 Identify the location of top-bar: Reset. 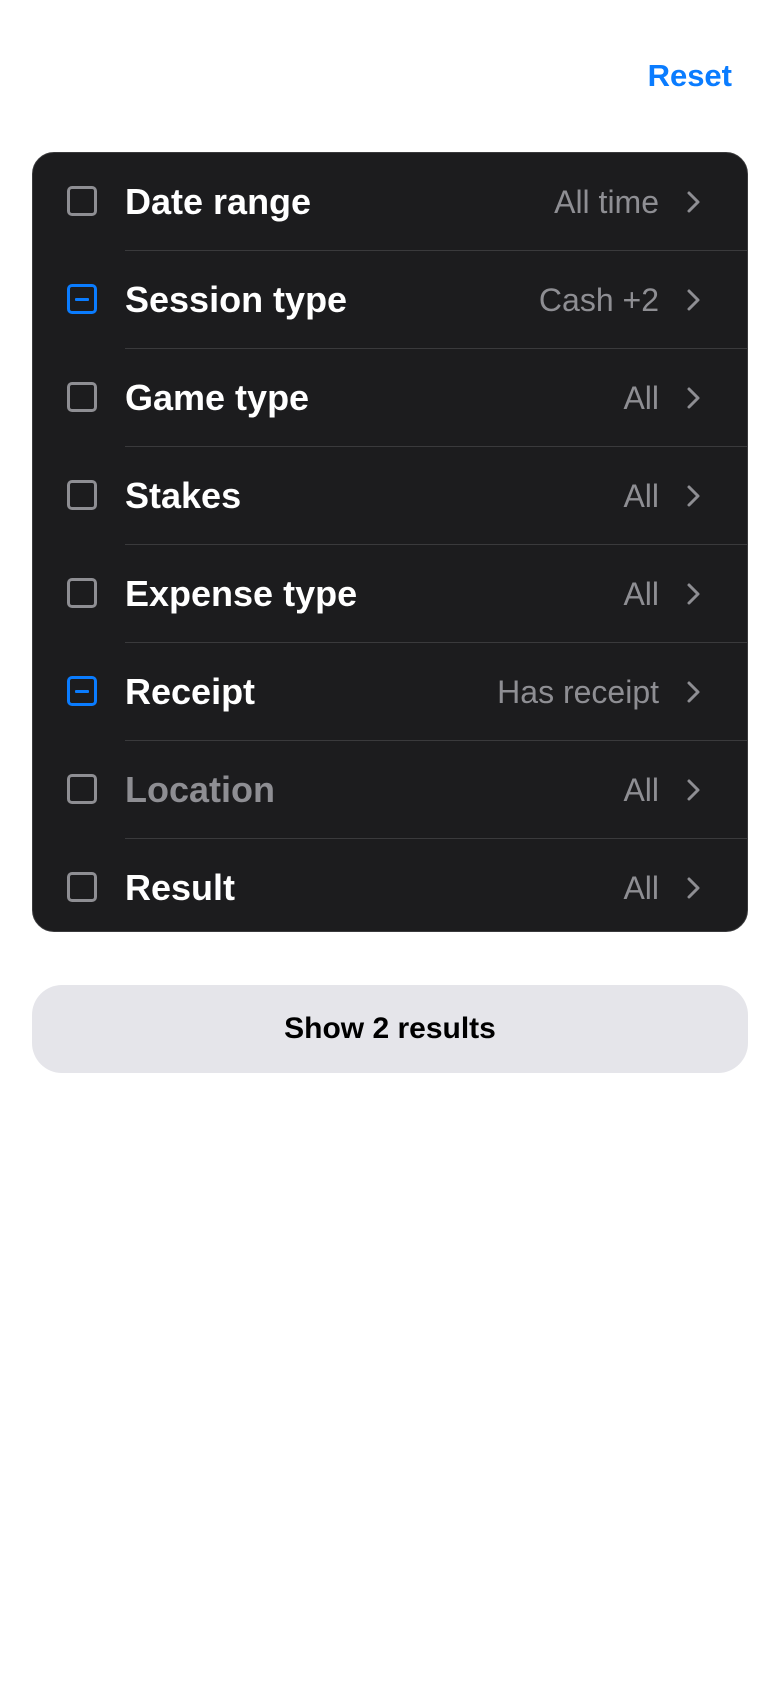
(390, 75).